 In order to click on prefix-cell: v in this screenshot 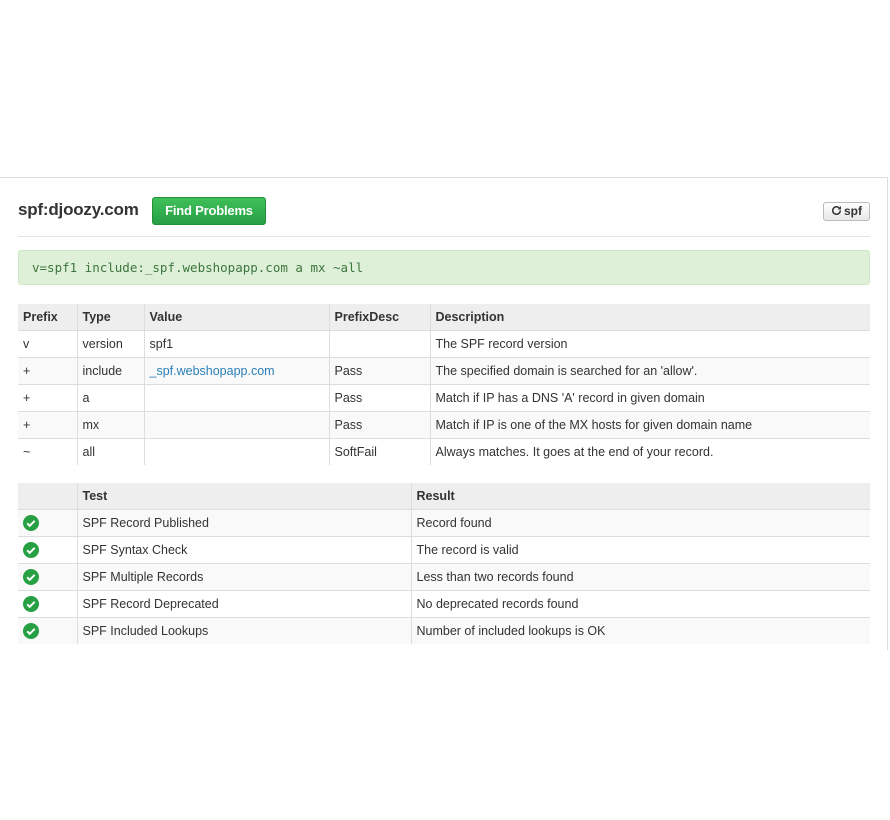, I will do `click(47, 344)`.